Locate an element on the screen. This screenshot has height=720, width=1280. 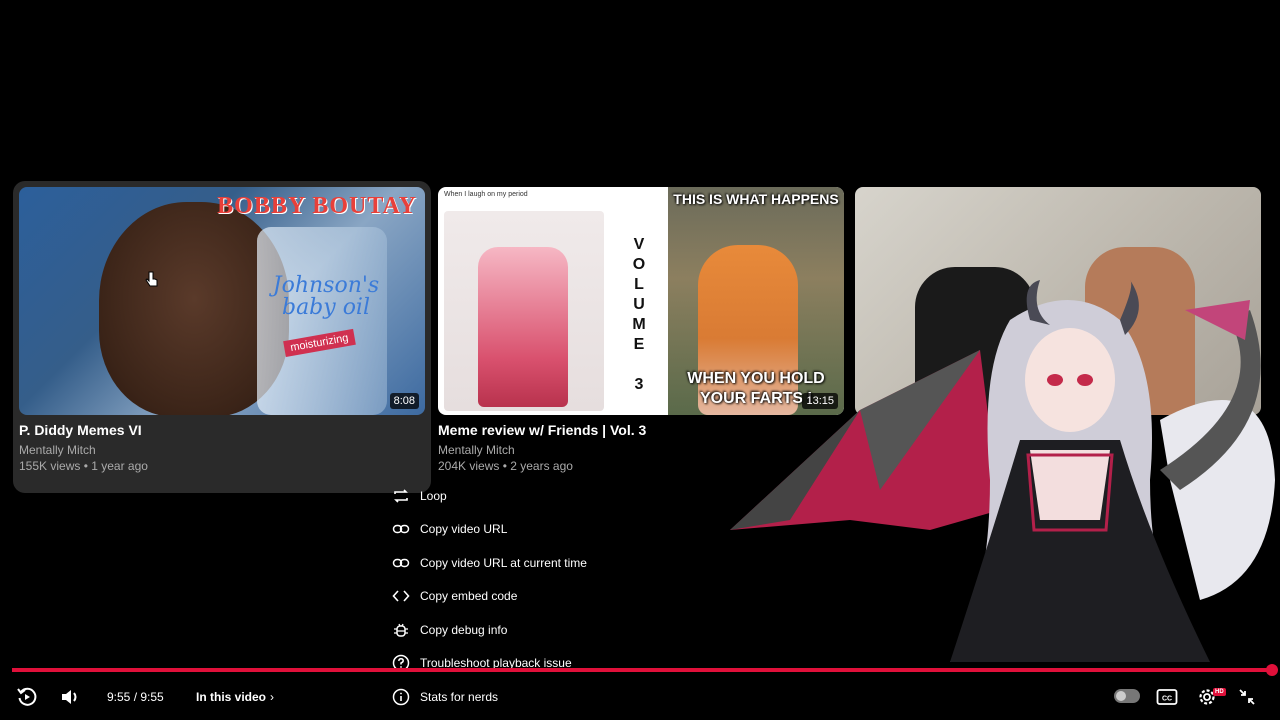
menu-item-copy-url-time: Copy video URL at current time is located at coordinates (503, 562).